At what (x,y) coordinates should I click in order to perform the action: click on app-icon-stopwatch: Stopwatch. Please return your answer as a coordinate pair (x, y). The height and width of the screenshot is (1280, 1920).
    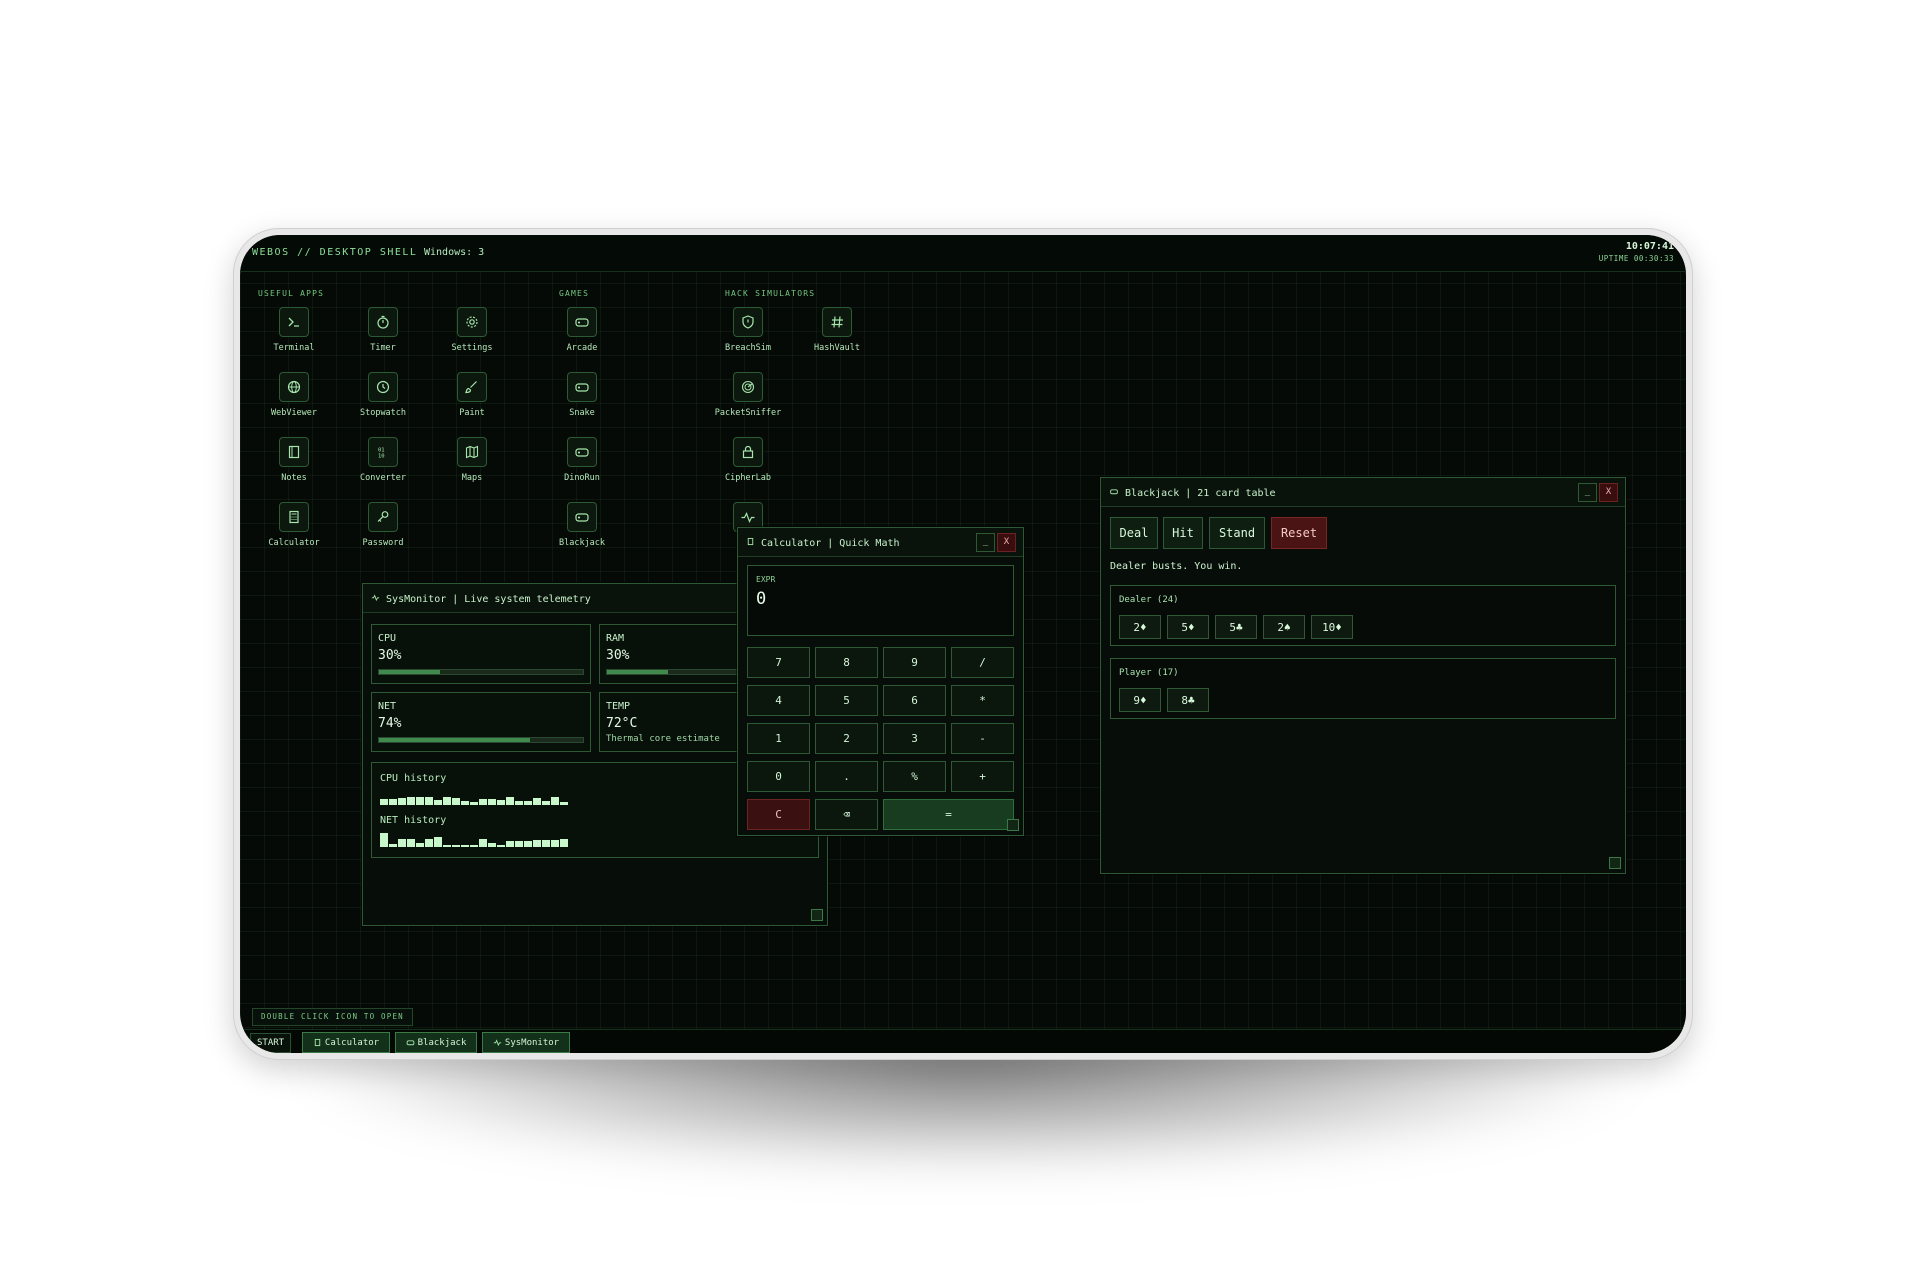
    Looking at the image, I should click on (383, 402).